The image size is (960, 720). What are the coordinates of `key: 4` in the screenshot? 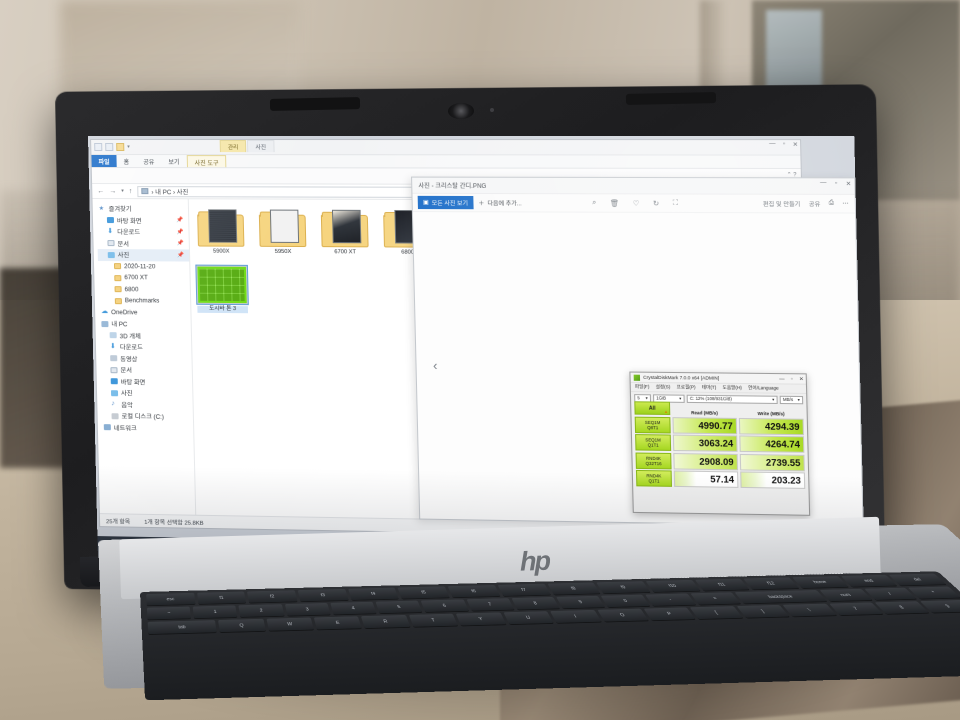 It's located at (353, 608).